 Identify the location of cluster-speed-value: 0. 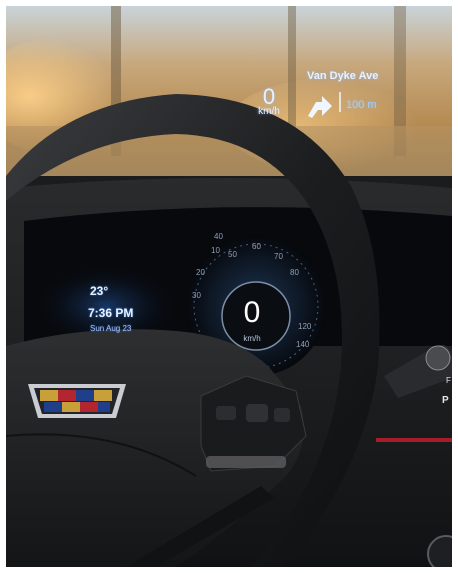
(252, 312).